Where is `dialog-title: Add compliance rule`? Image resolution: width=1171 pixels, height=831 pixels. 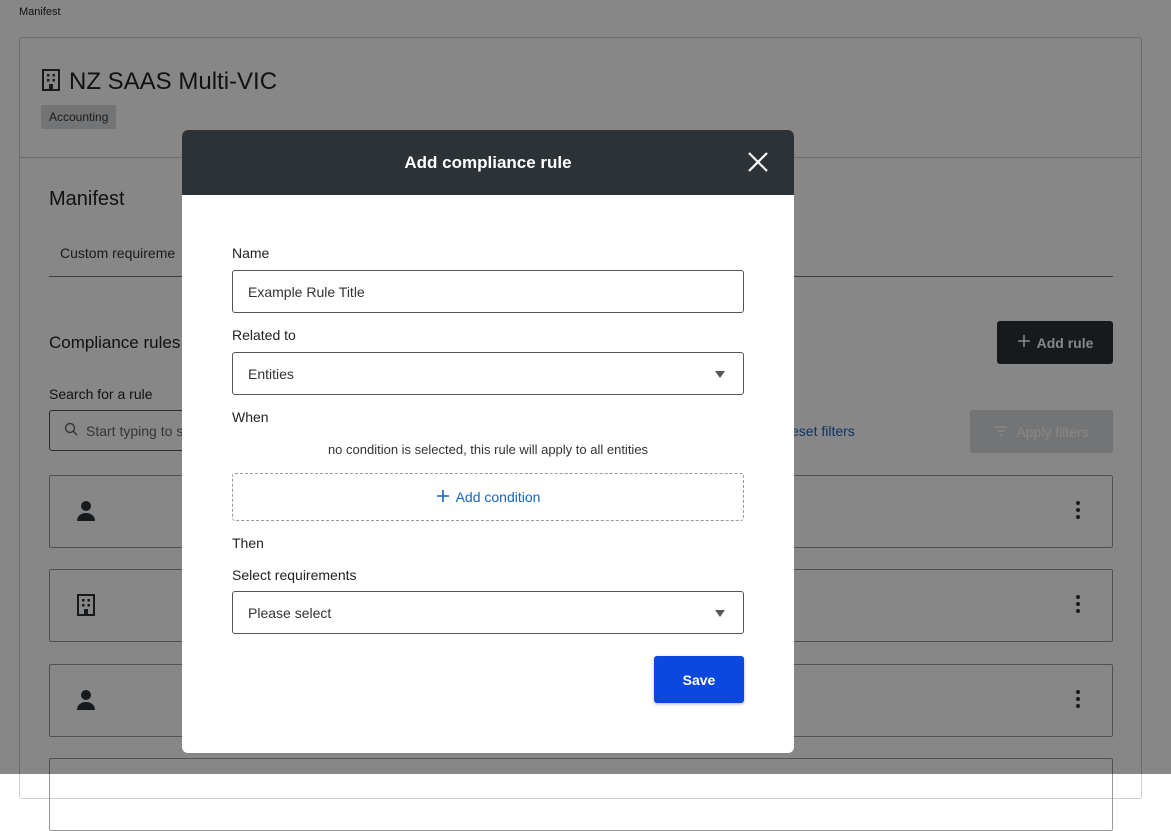
dialog-title: Add compliance rule is located at coordinates (488, 162).